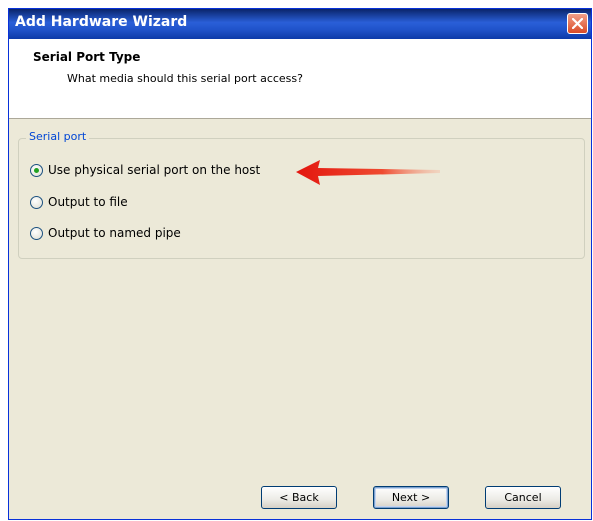 This screenshot has height=521, width=593. What do you see at coordinates (523, 497) in the screenshot?
I see `cancel-button: Cancel` at bounding box center [523, 497].